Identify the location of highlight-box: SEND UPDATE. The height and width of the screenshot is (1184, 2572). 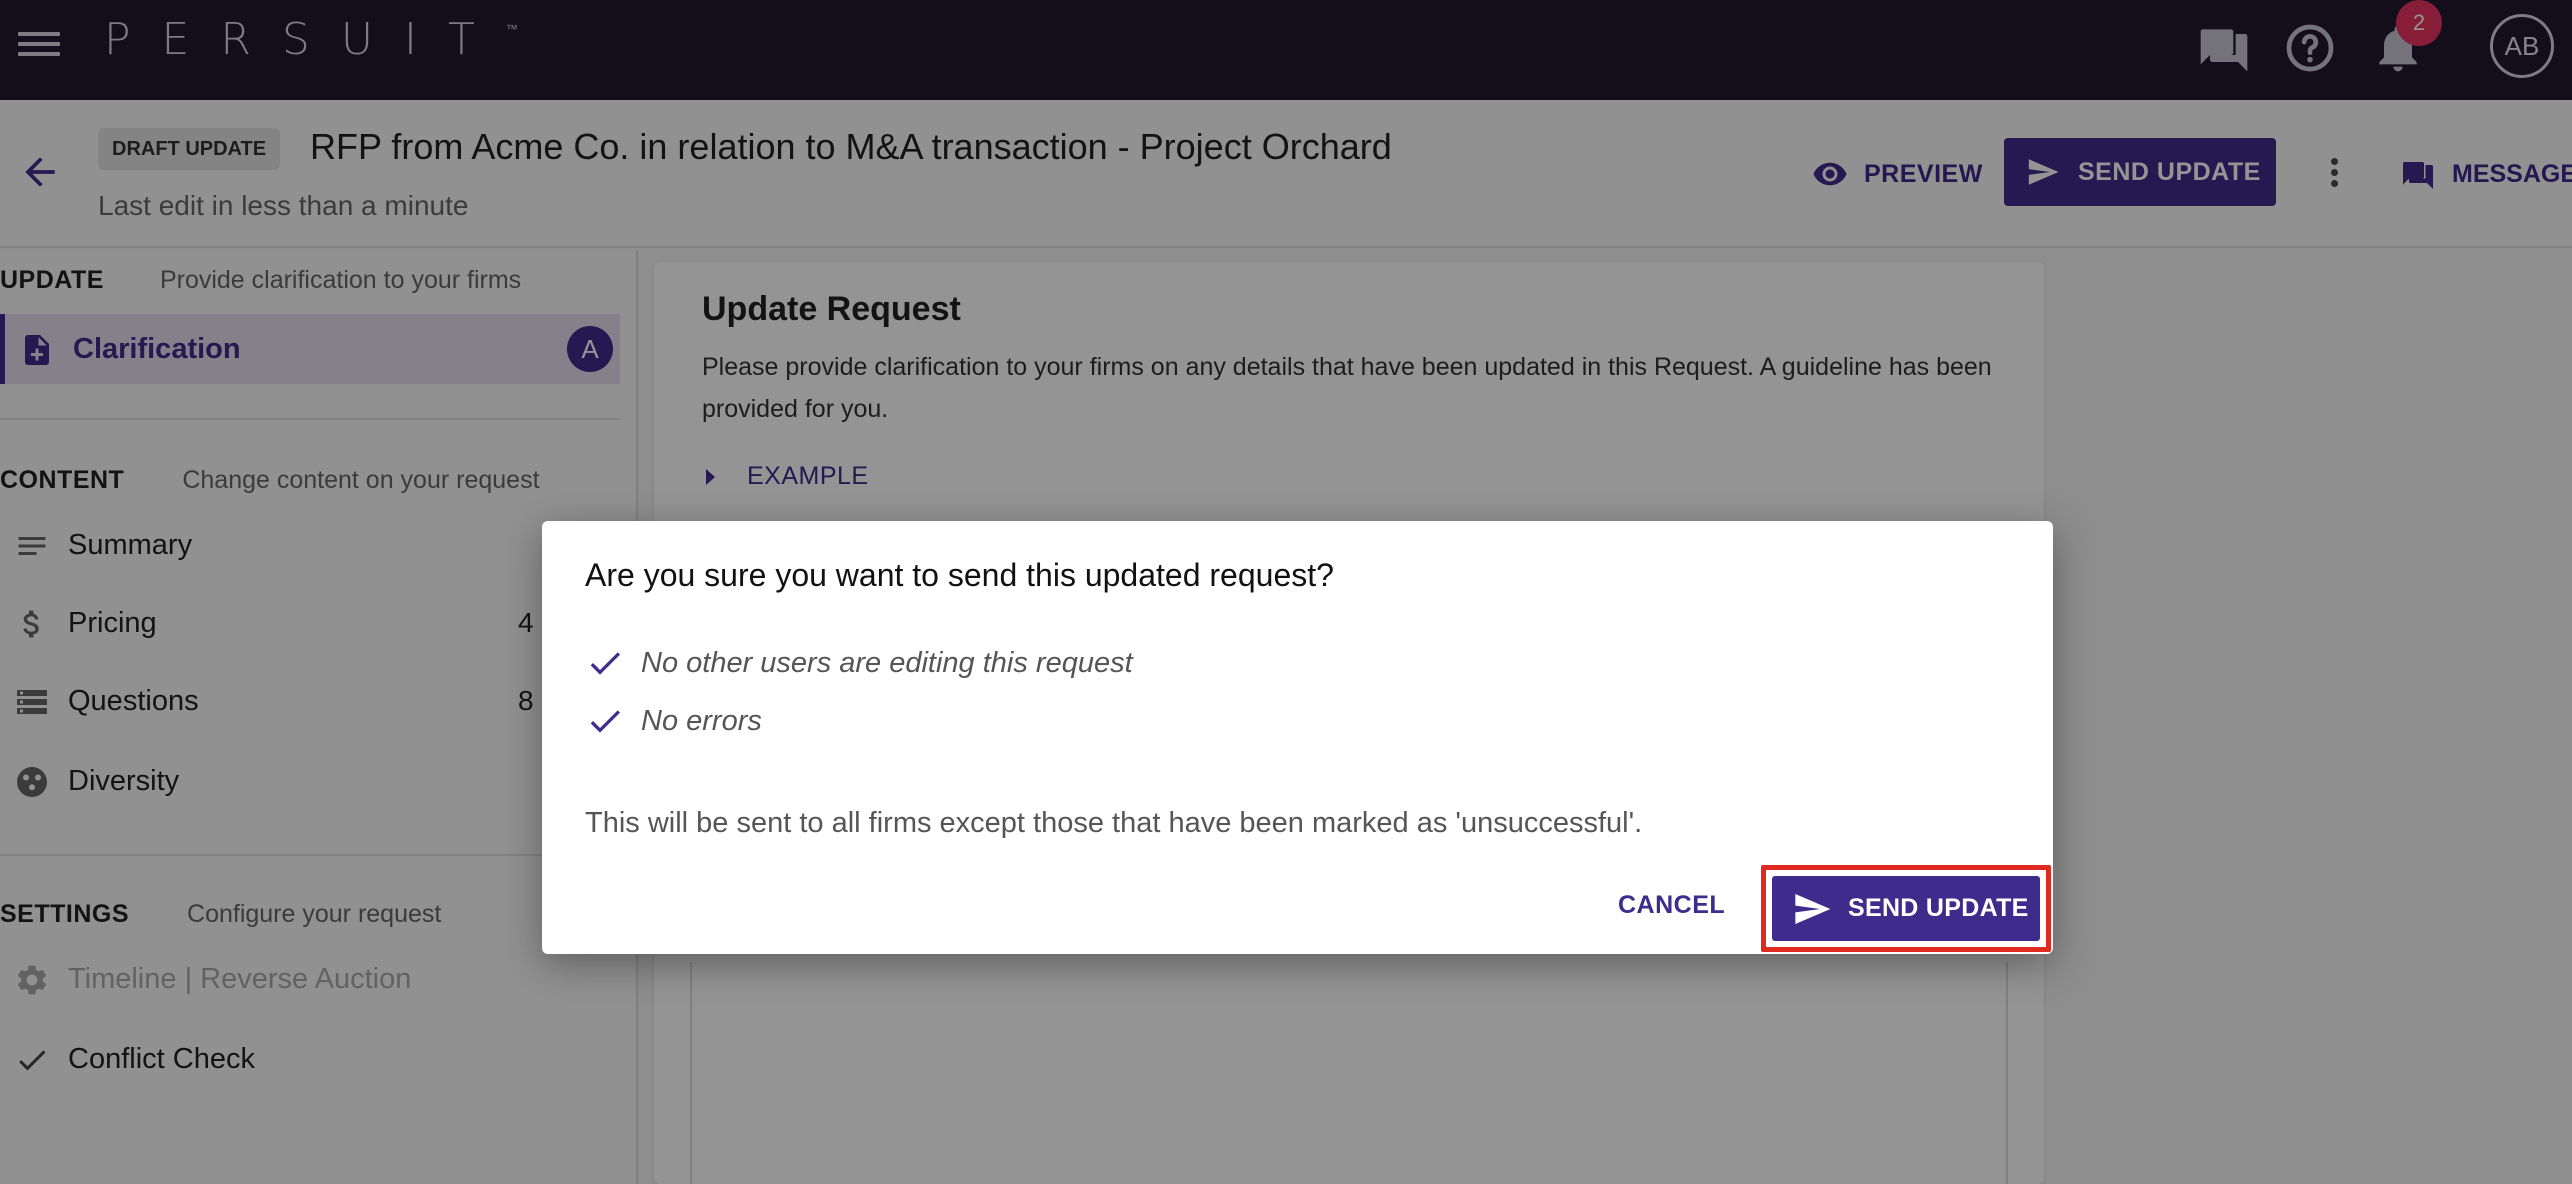
(1906, 908).